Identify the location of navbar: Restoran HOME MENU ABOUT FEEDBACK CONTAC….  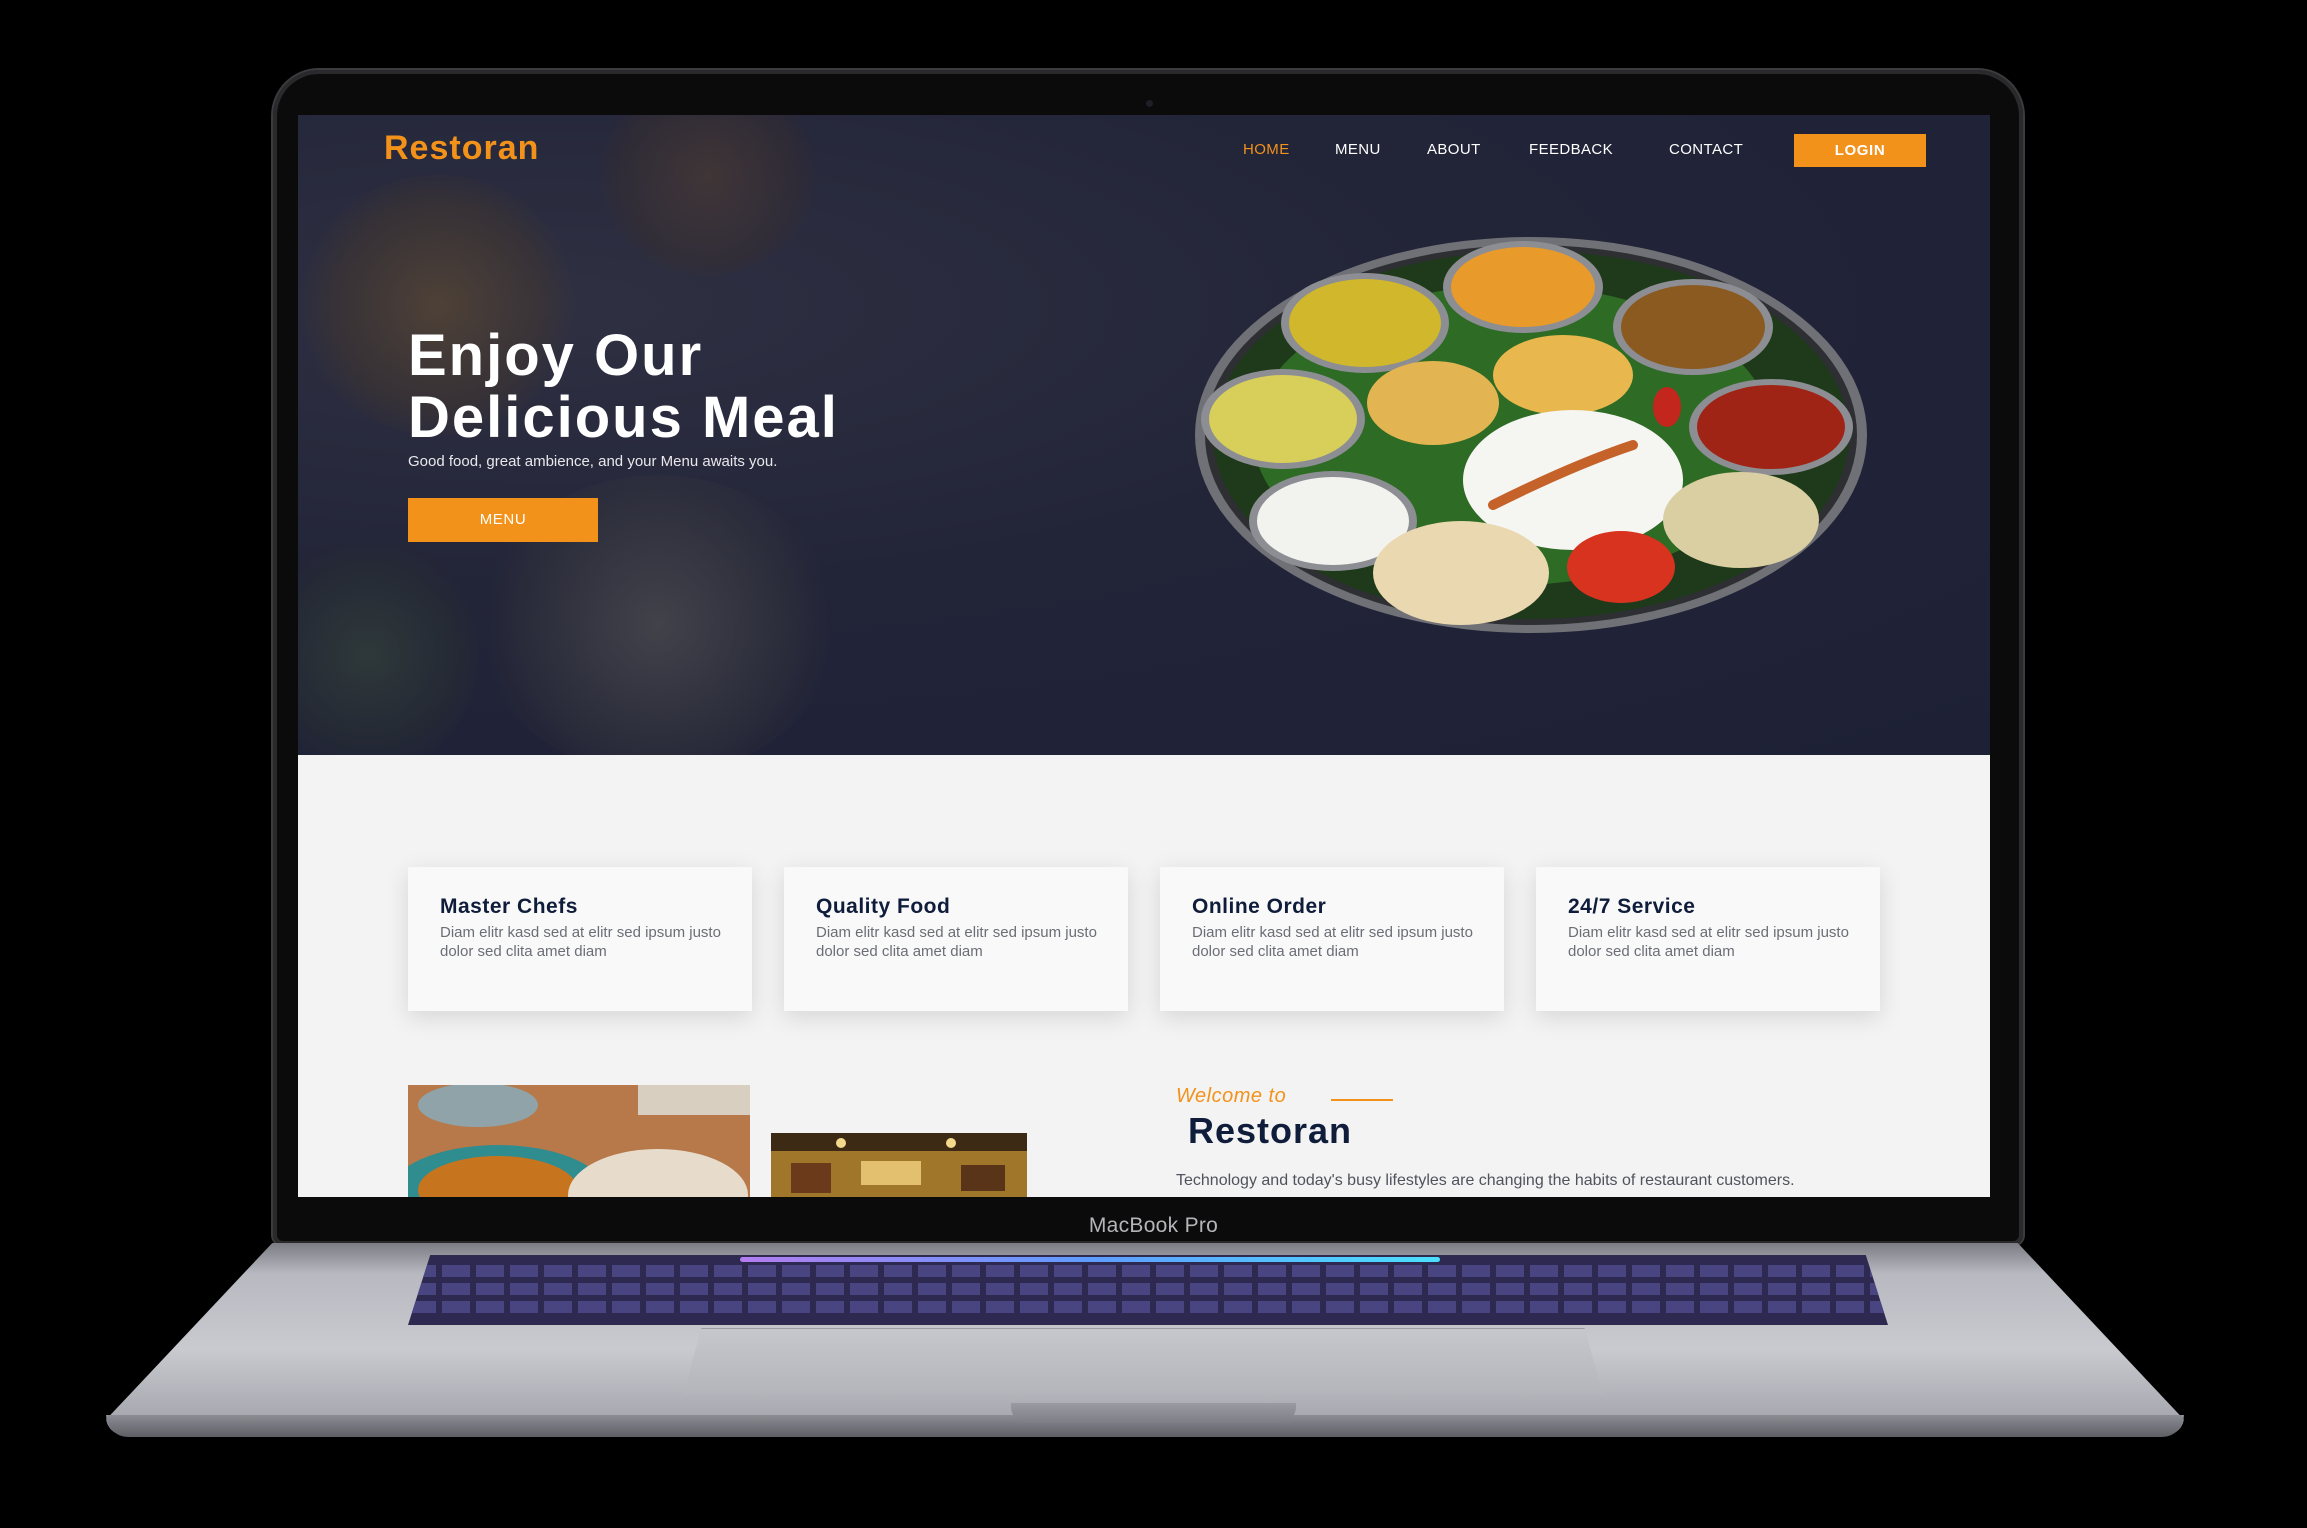
(1144, 151).